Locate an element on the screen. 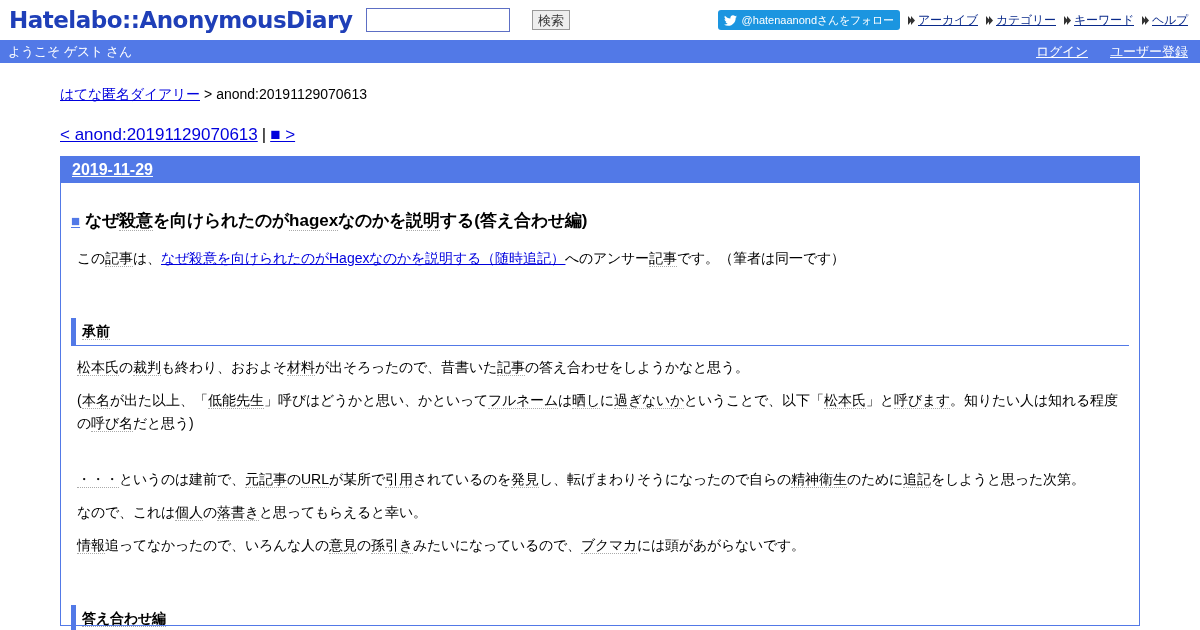 The height and width of the screenshot is (630, 1200). keyword-link: ・・・ is located at coordinates (98, 479).